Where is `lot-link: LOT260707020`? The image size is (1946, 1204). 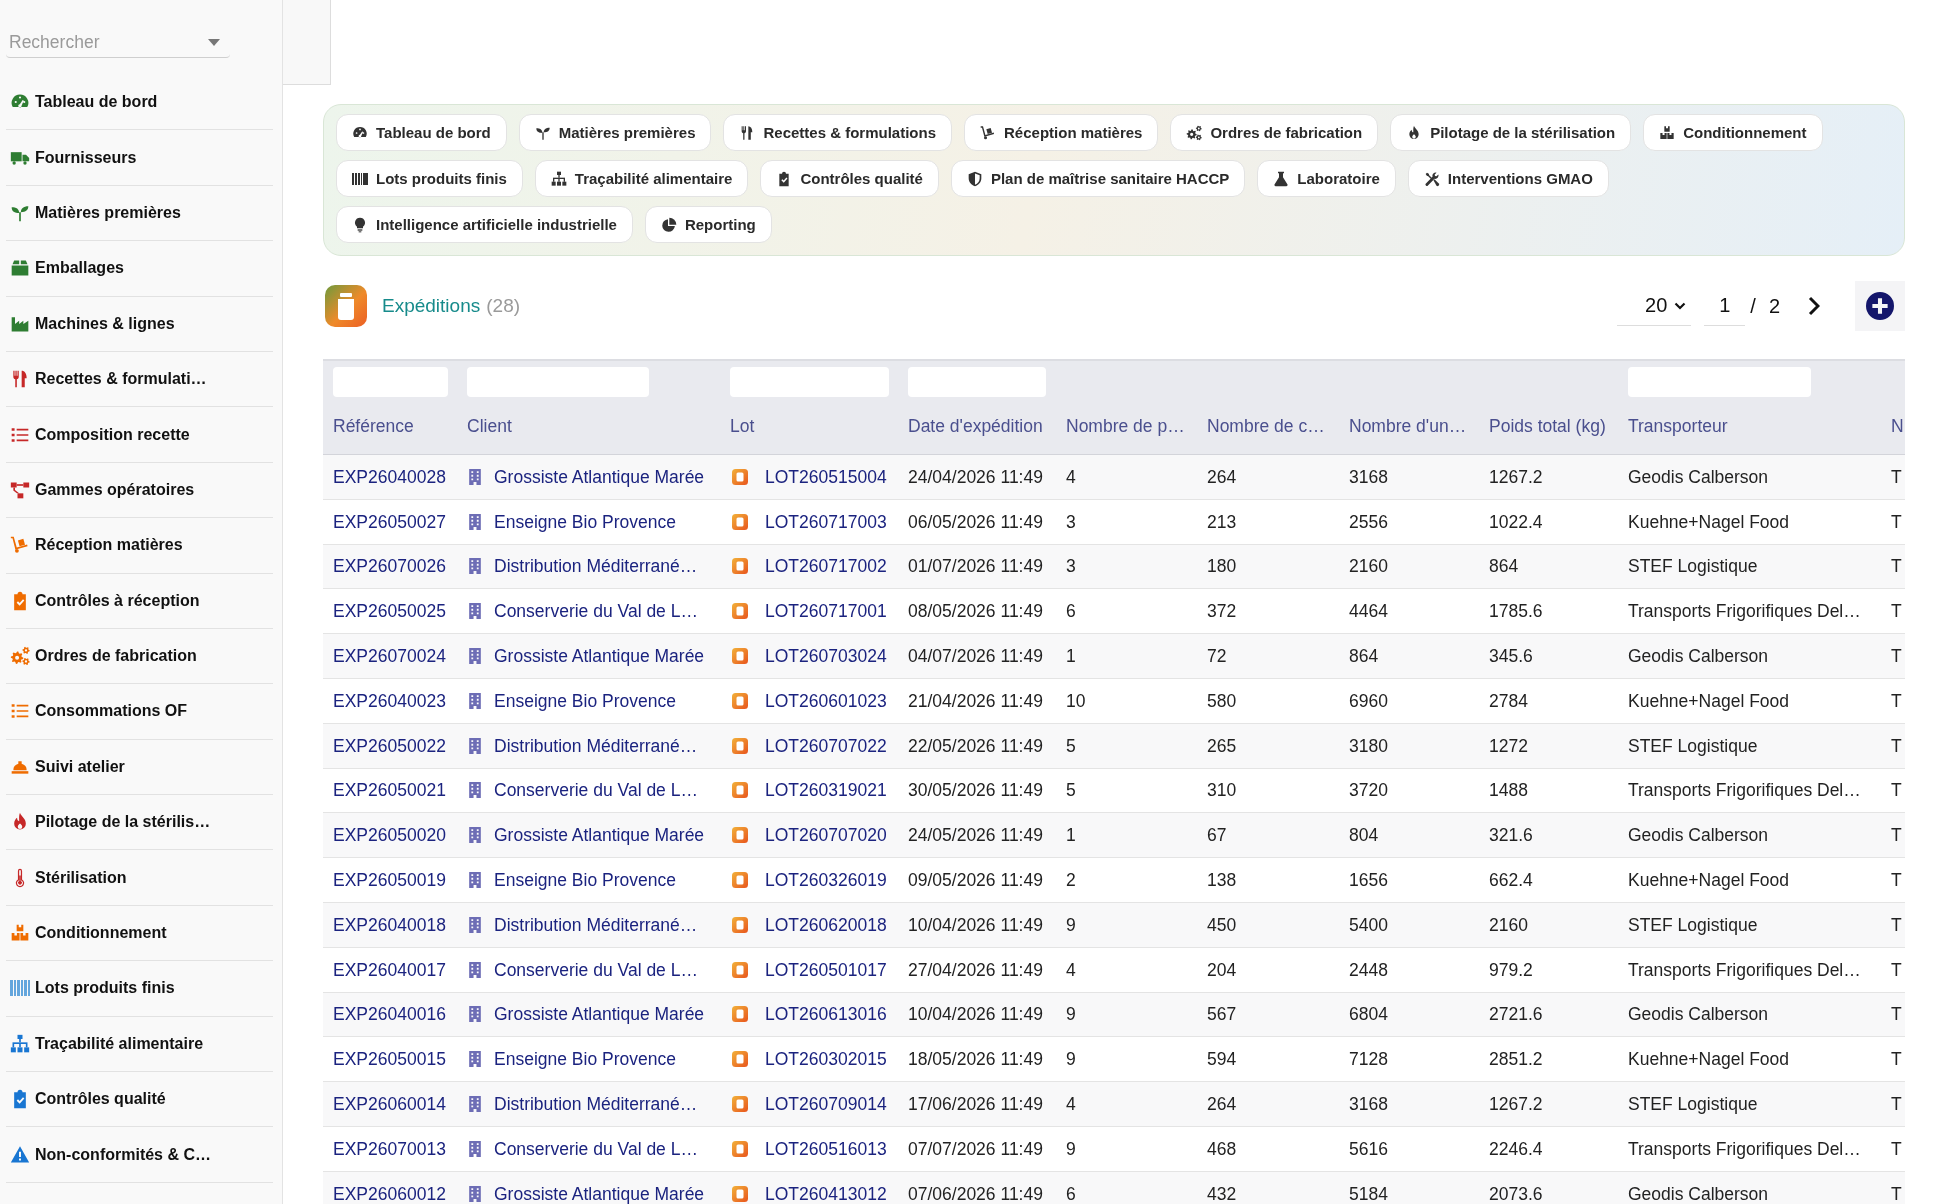 lot-link: LOT260707020 is located at coordinates (826, 835).